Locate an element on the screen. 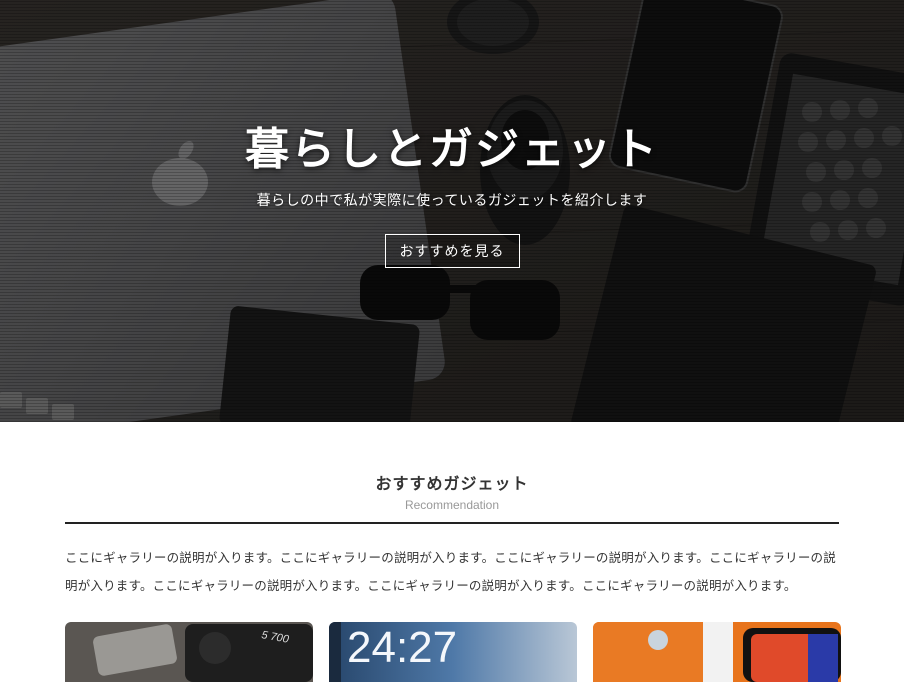  section-header: おすすめガジェット Recommendation is located at coordinates (452, 491).